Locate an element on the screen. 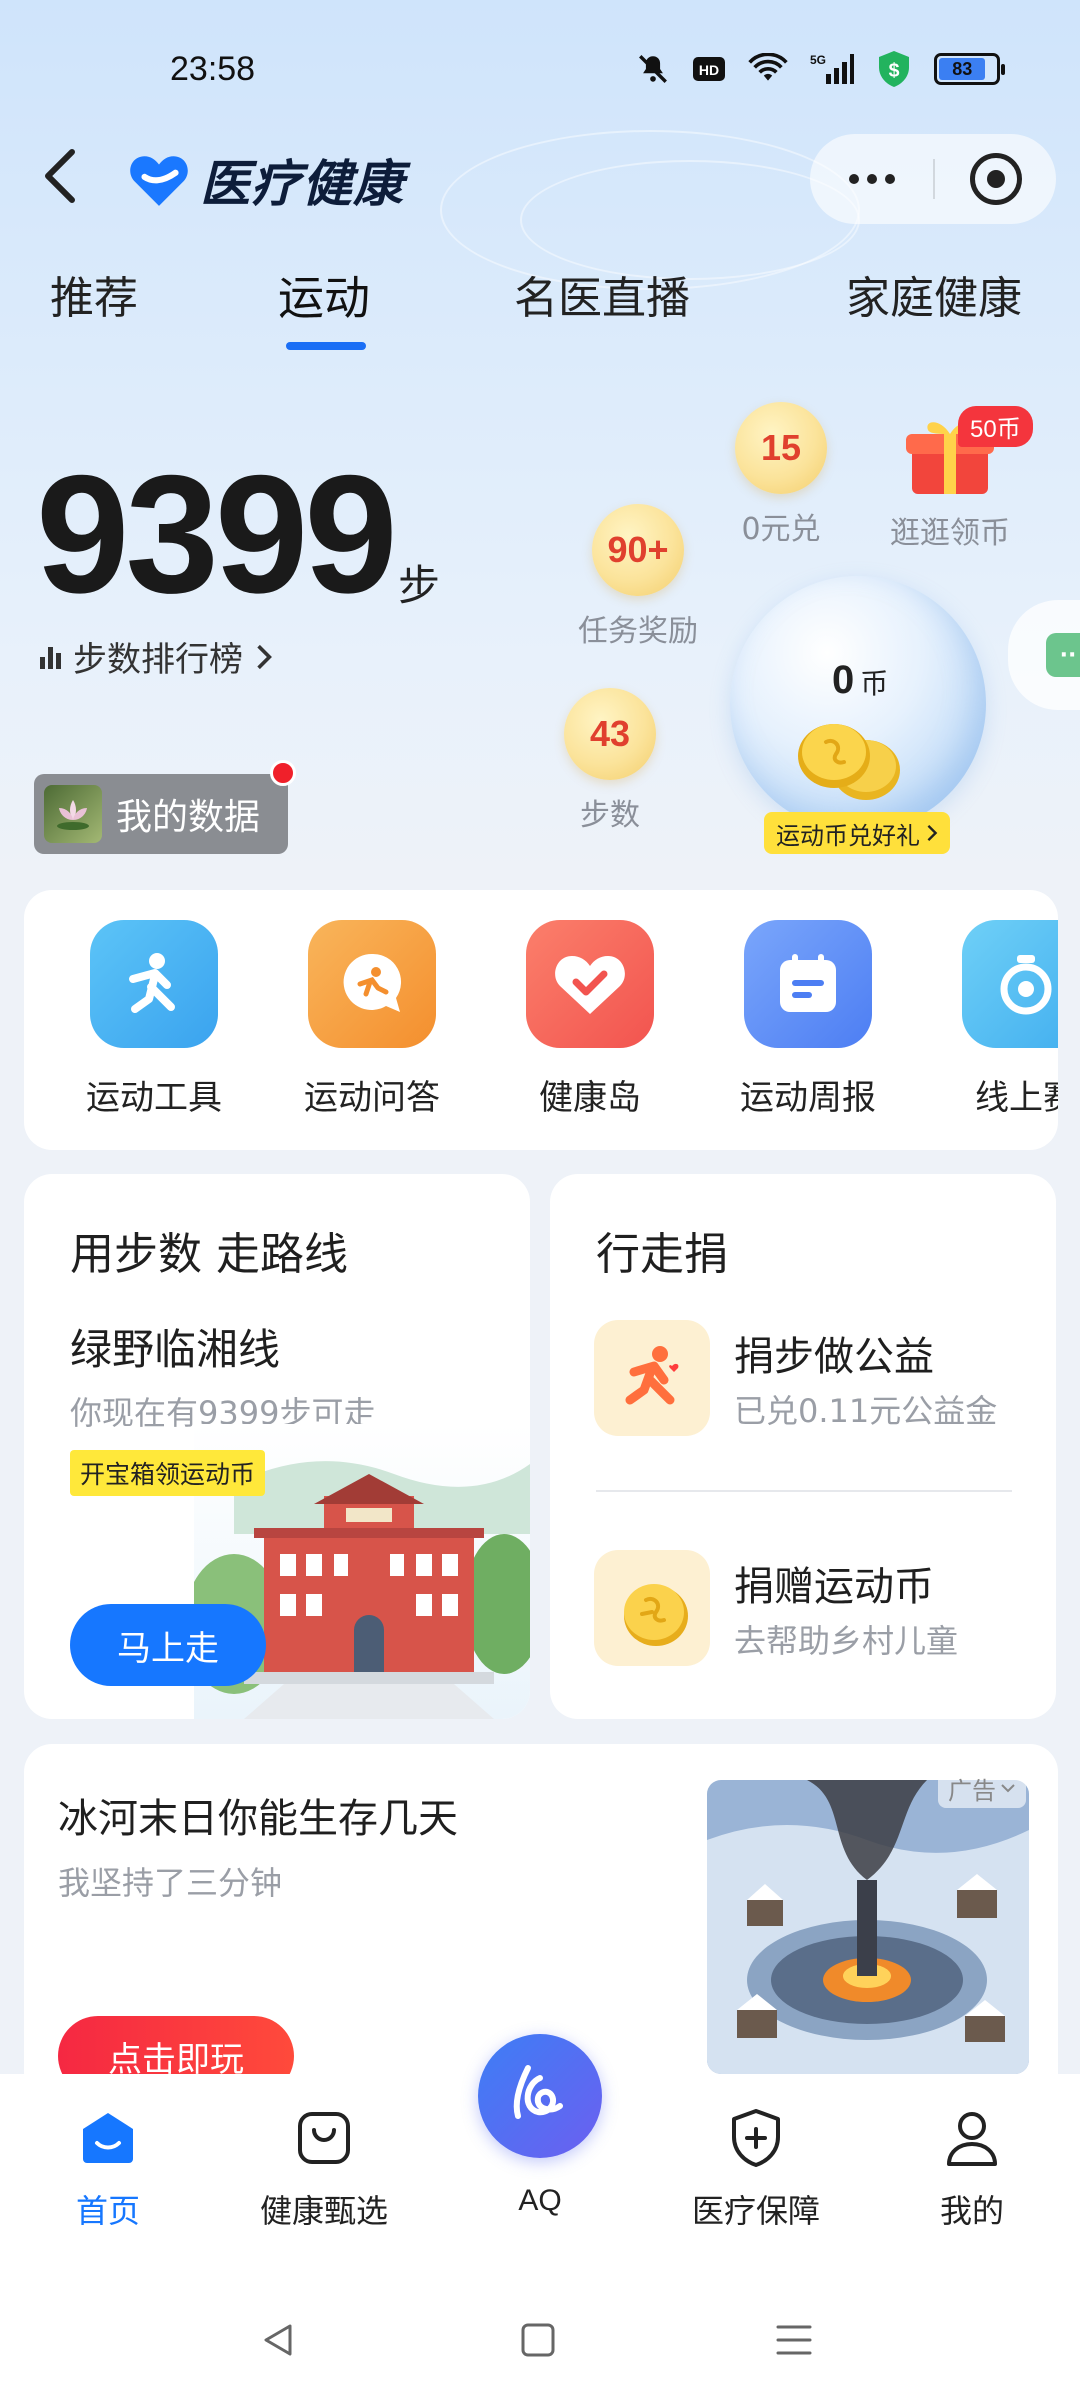 This screenshot has width=1080, height=2400. ring-icon is located at coordinates (1010, 984).